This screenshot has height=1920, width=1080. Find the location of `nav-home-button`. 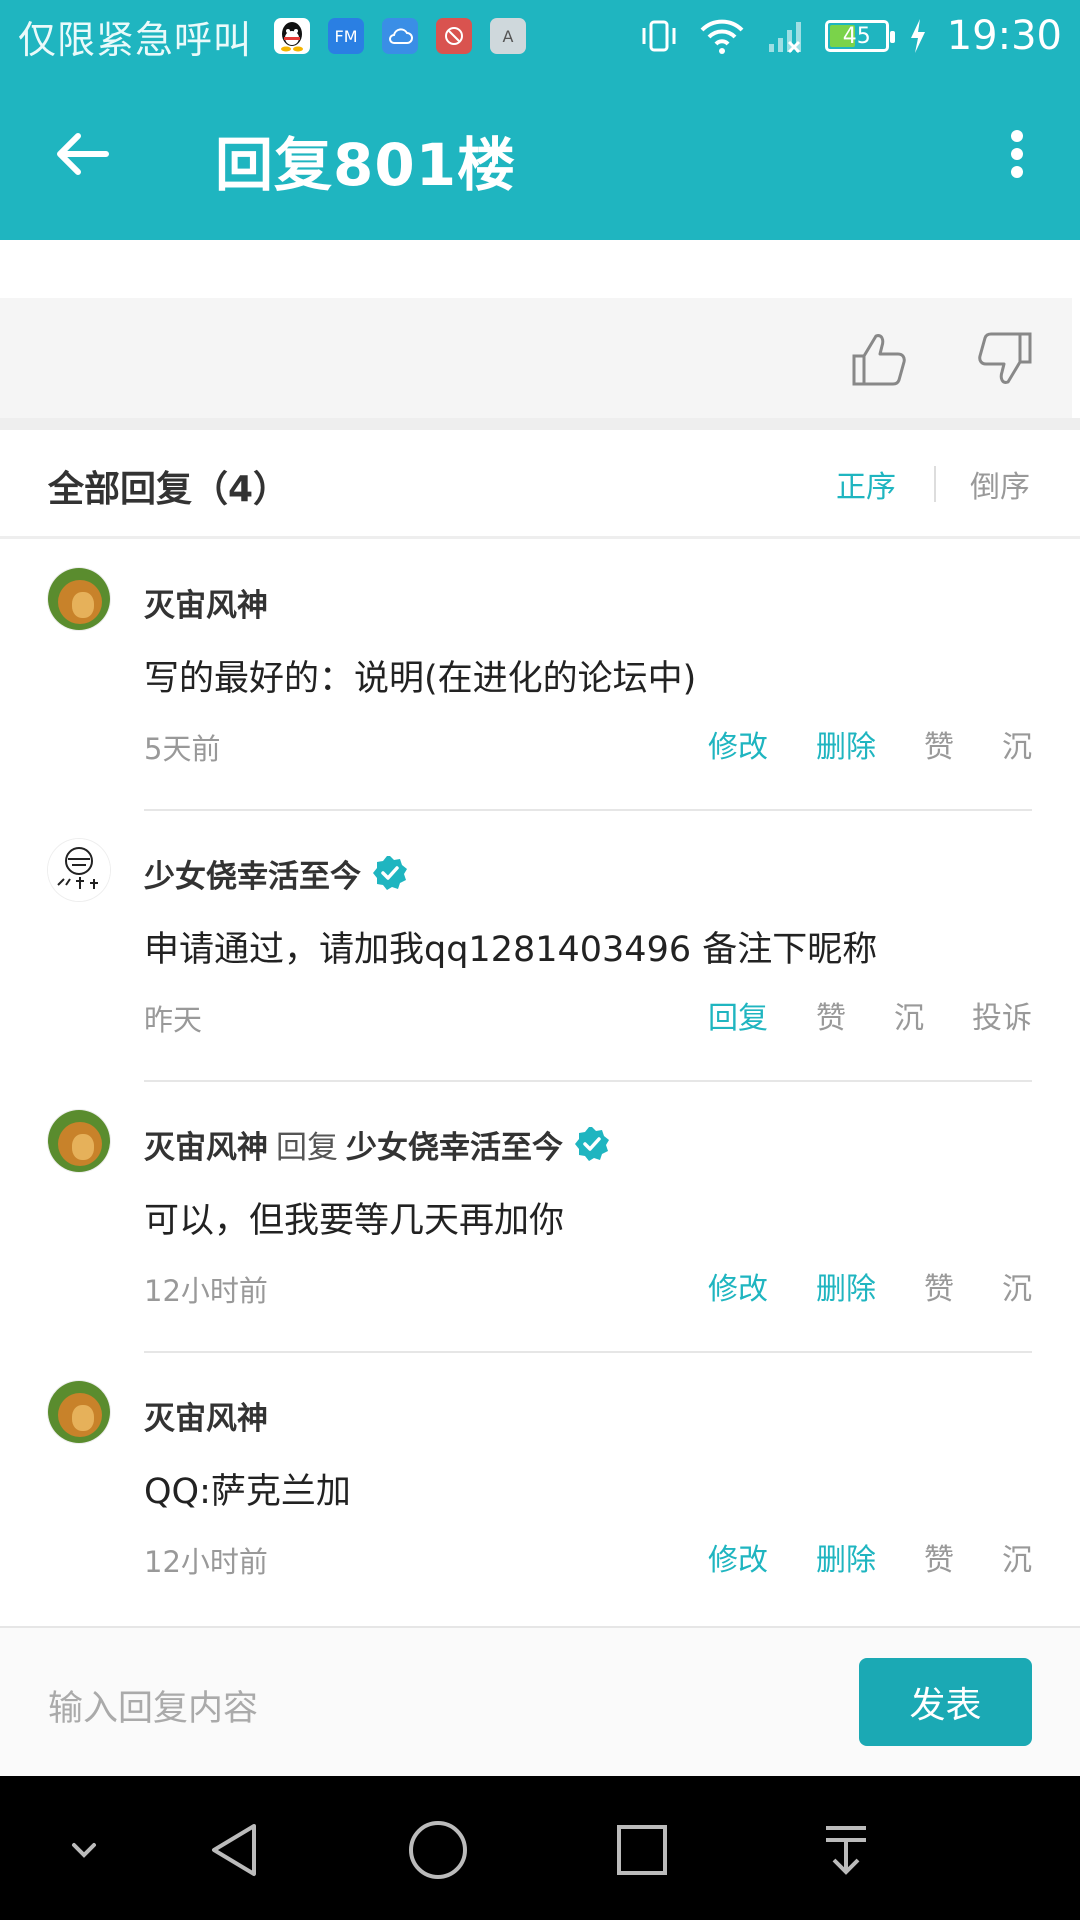

nav-home-button is located at coordinates (438, 1850).